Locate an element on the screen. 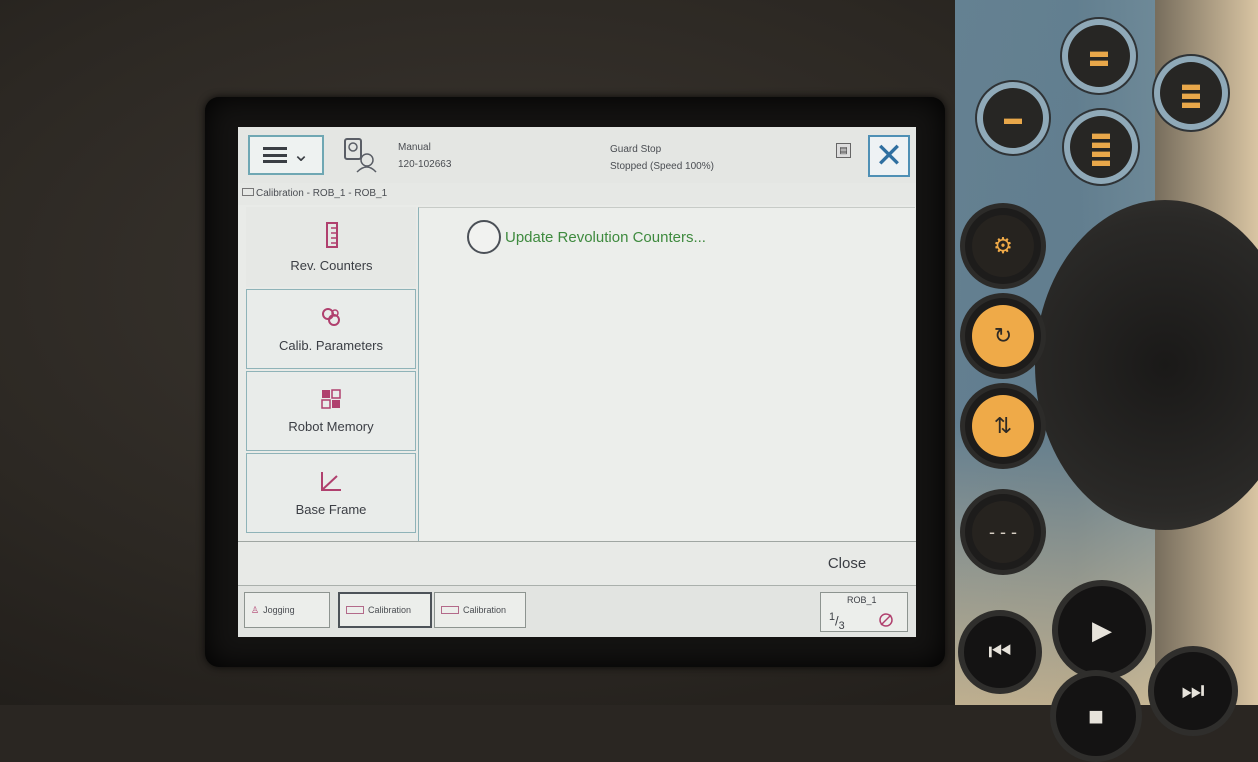  sidebar-item-robot-memory: Robot Memory is located at coordinates (331, 411).